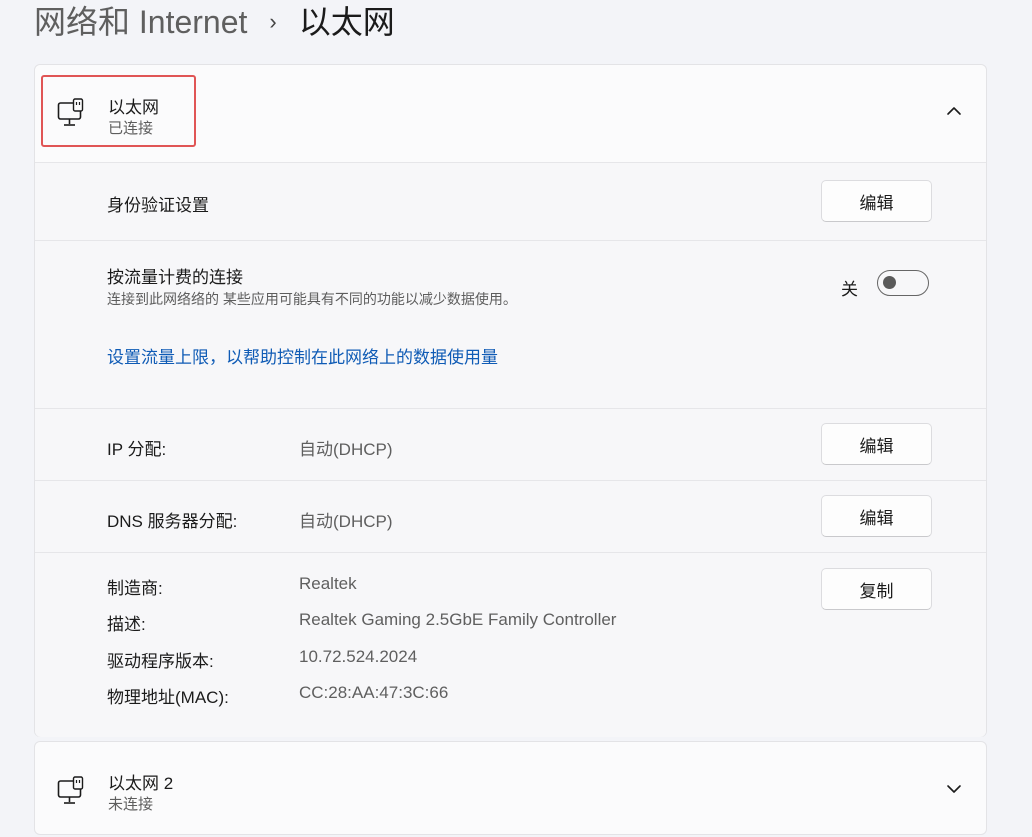 The width and height of the screenshot is (1032, 837). I want to click on adapter-status: 已连接, so click(131, 128).